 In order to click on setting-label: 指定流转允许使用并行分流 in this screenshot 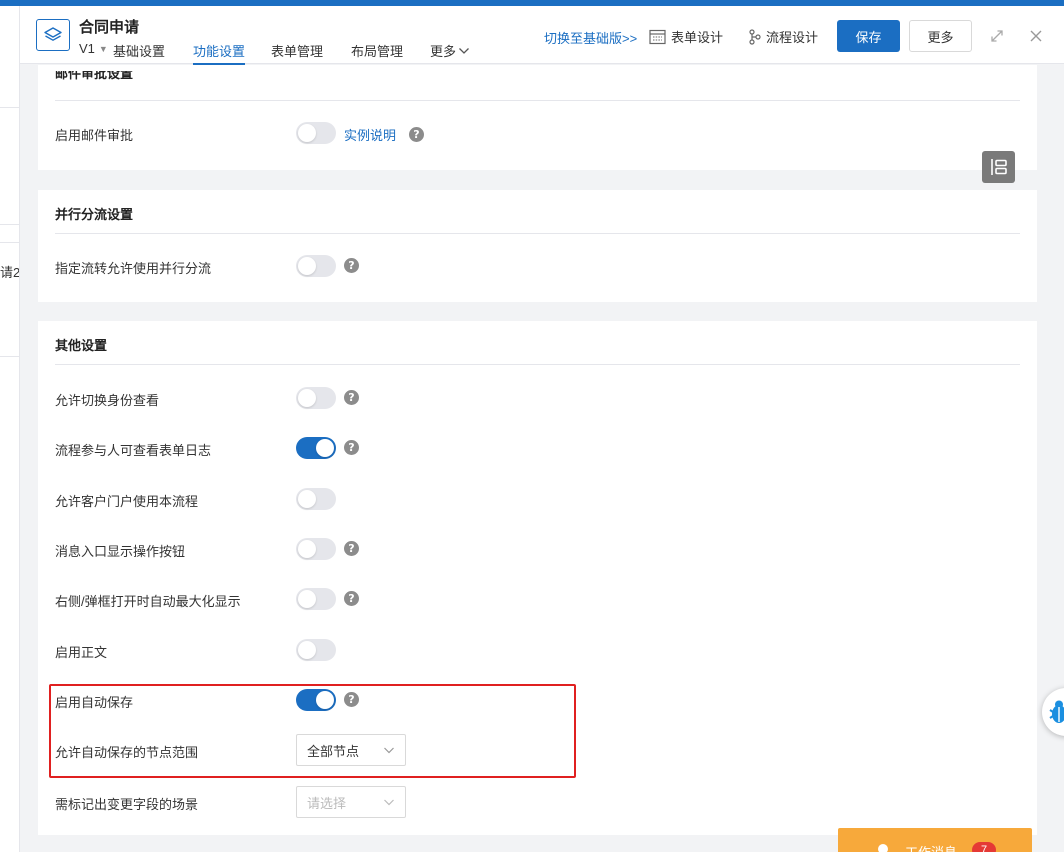, I will do `click(133, 268)`.